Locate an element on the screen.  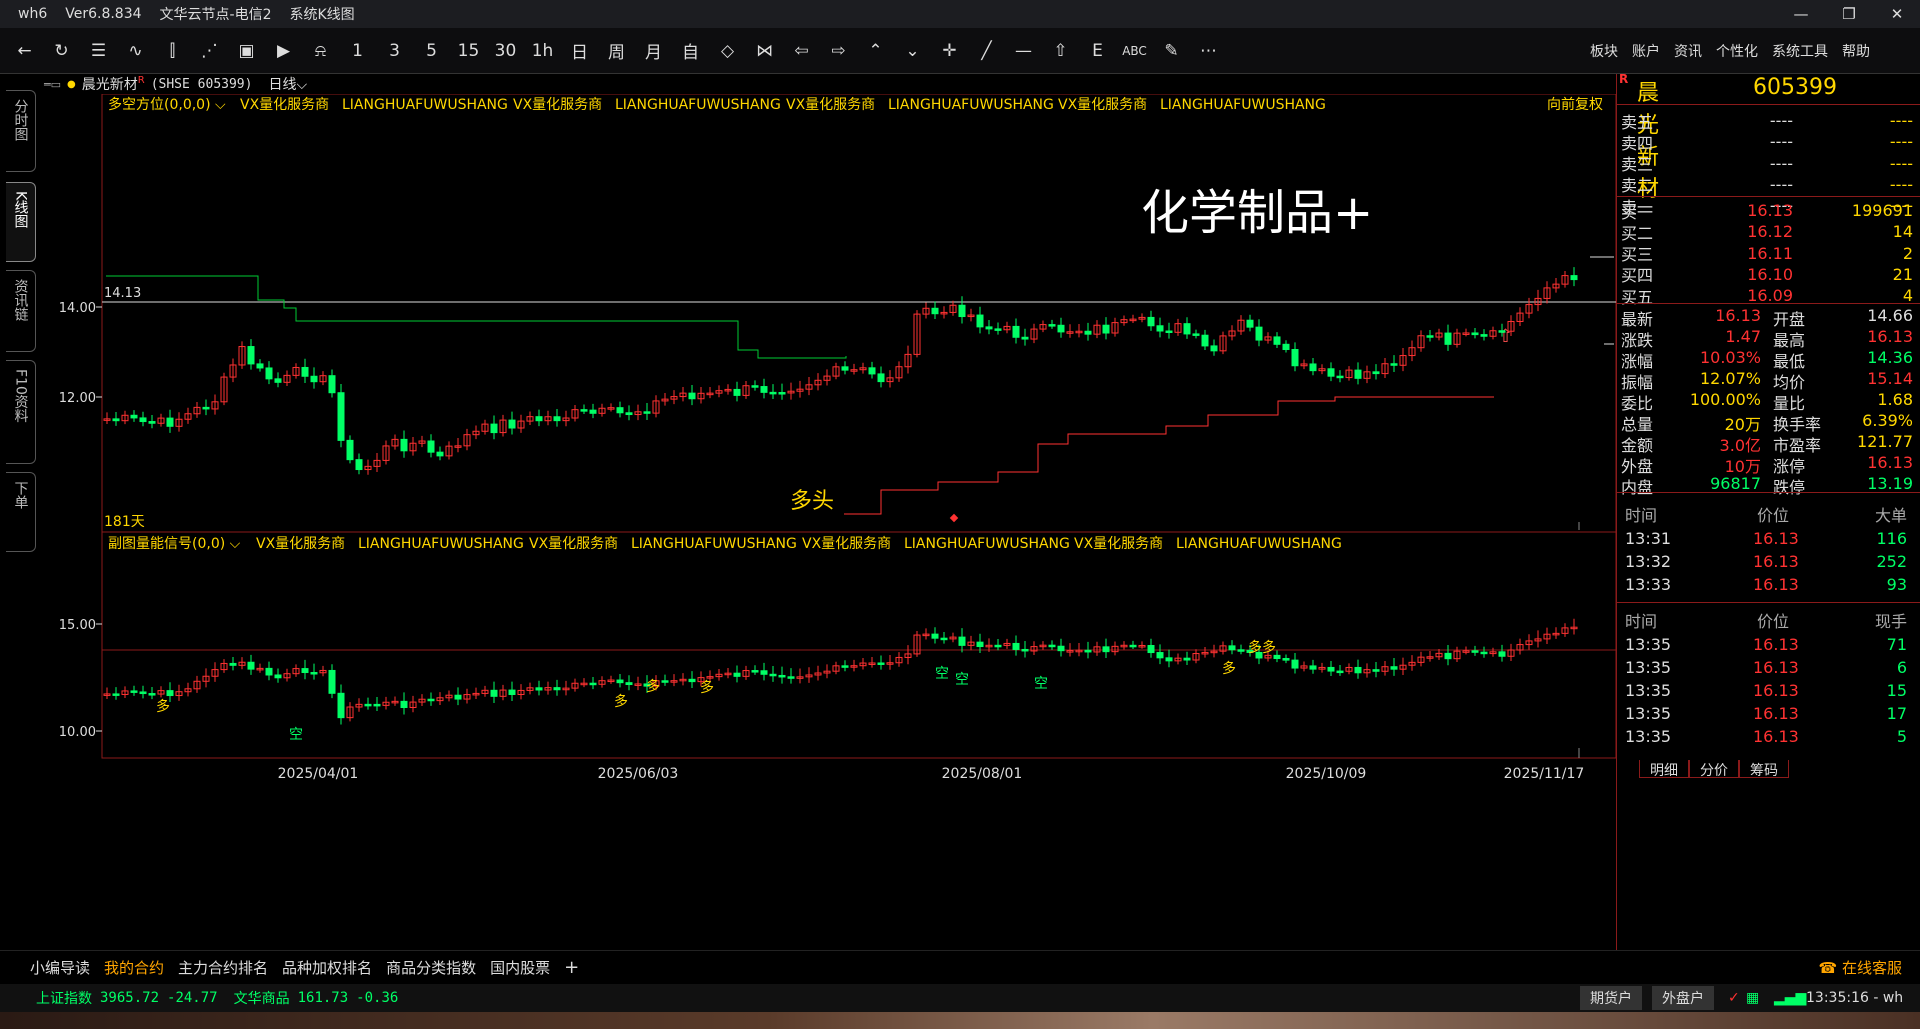
menu-system-tools: 系统工具 is located at coordinates (1800, 51).